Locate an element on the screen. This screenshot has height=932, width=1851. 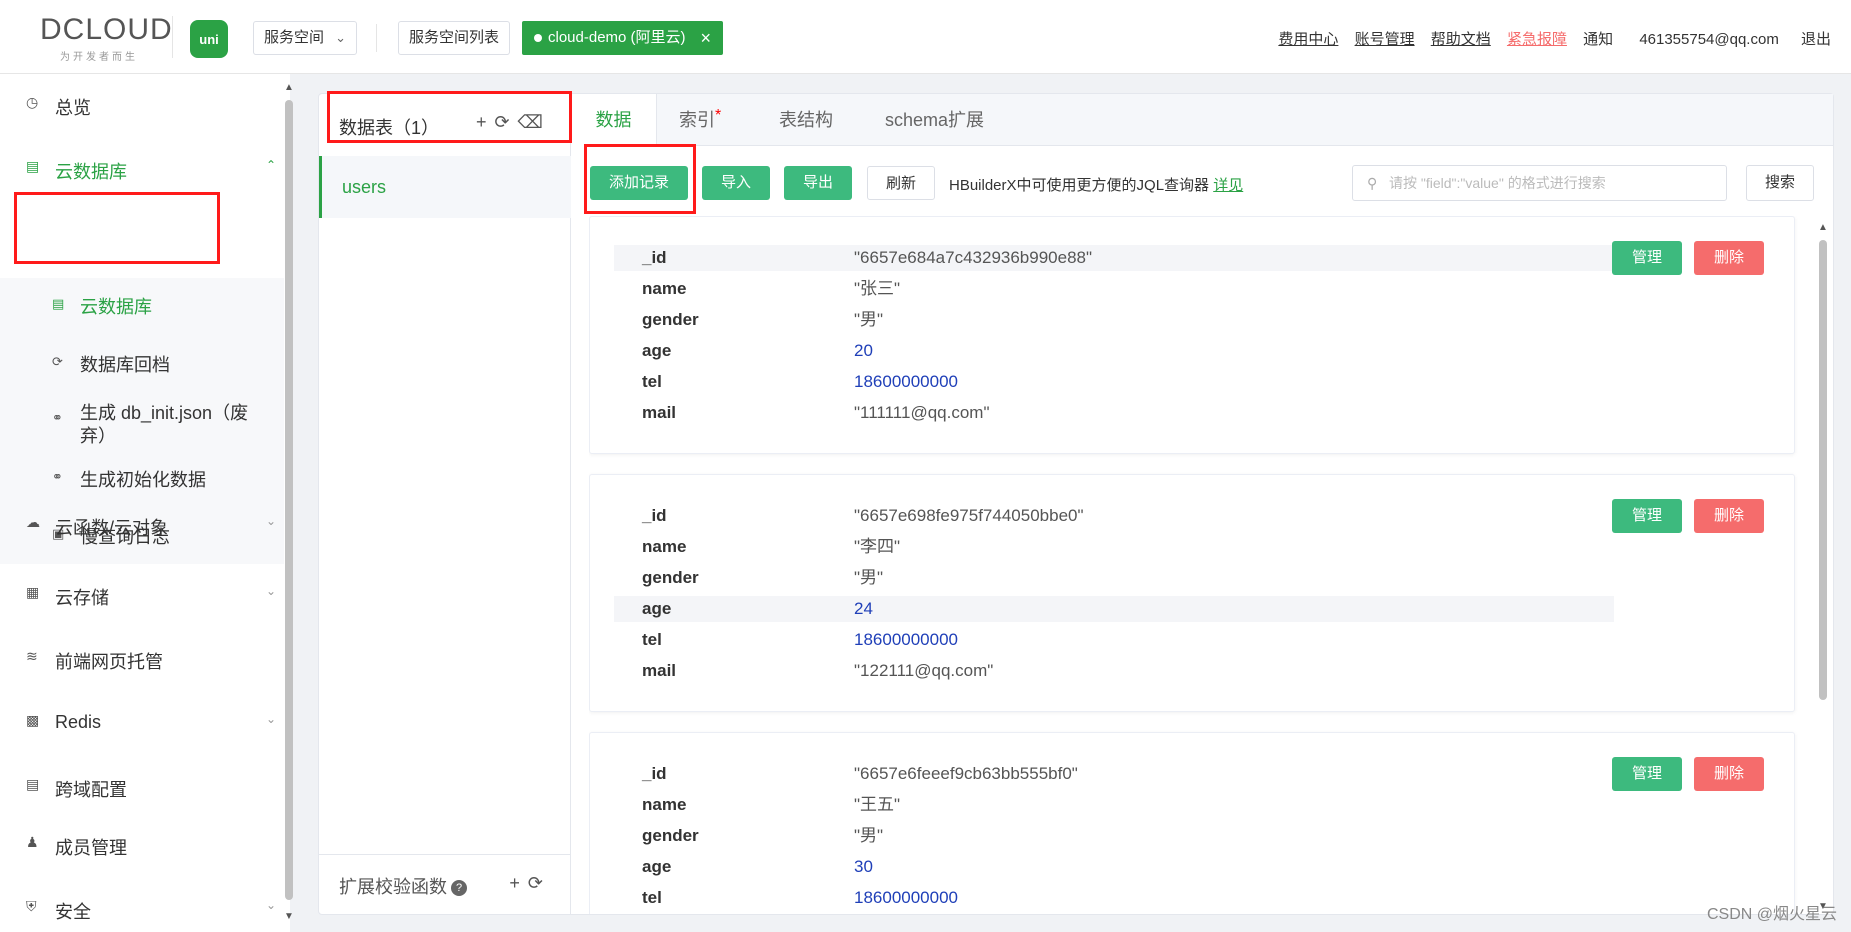
sidebar-item-label: 前端网页托管 is located at coordinates (109, 662).